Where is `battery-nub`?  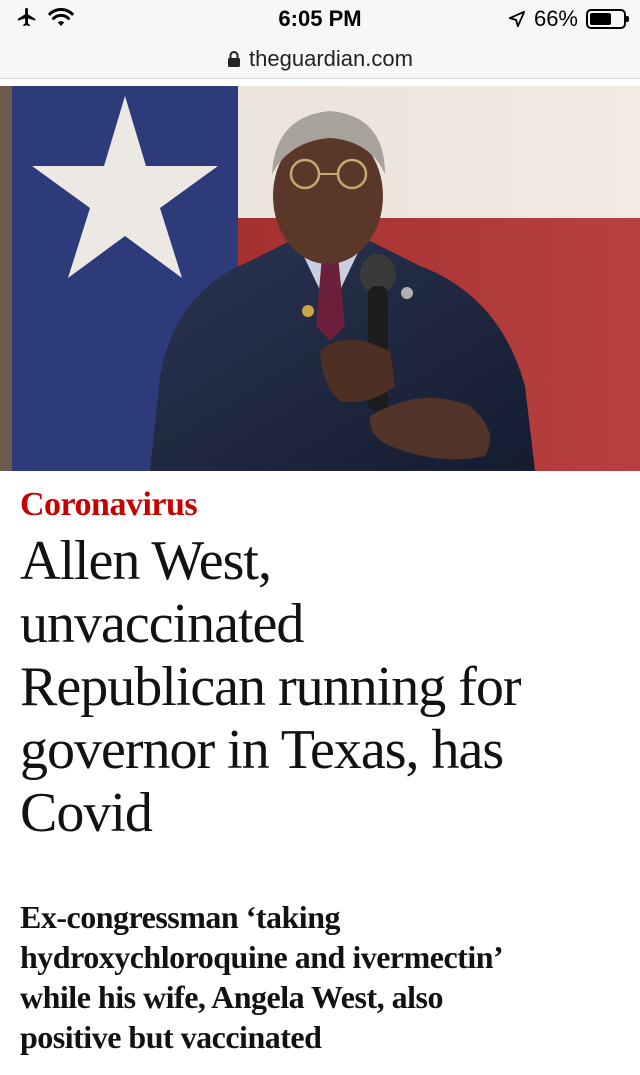
battery-nub is located at coordinates (627, 19).